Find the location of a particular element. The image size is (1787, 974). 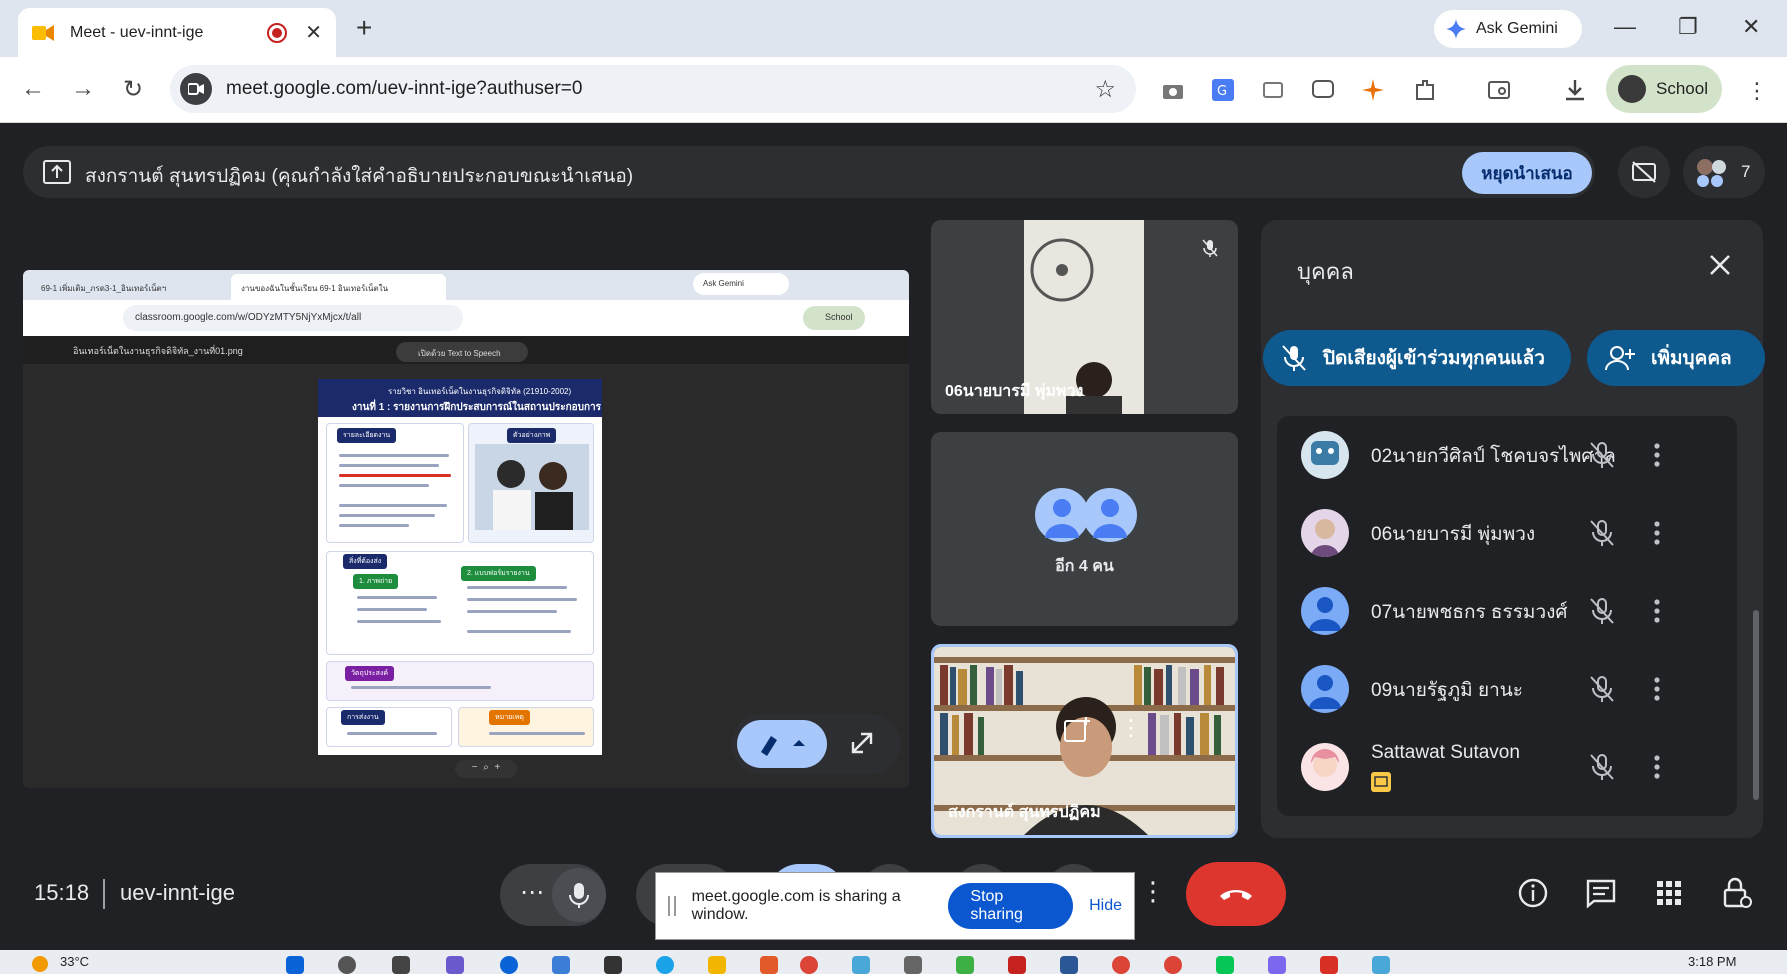

poster-section-example: ตัวอย่างภาพ is located at coordinates (531, 483).